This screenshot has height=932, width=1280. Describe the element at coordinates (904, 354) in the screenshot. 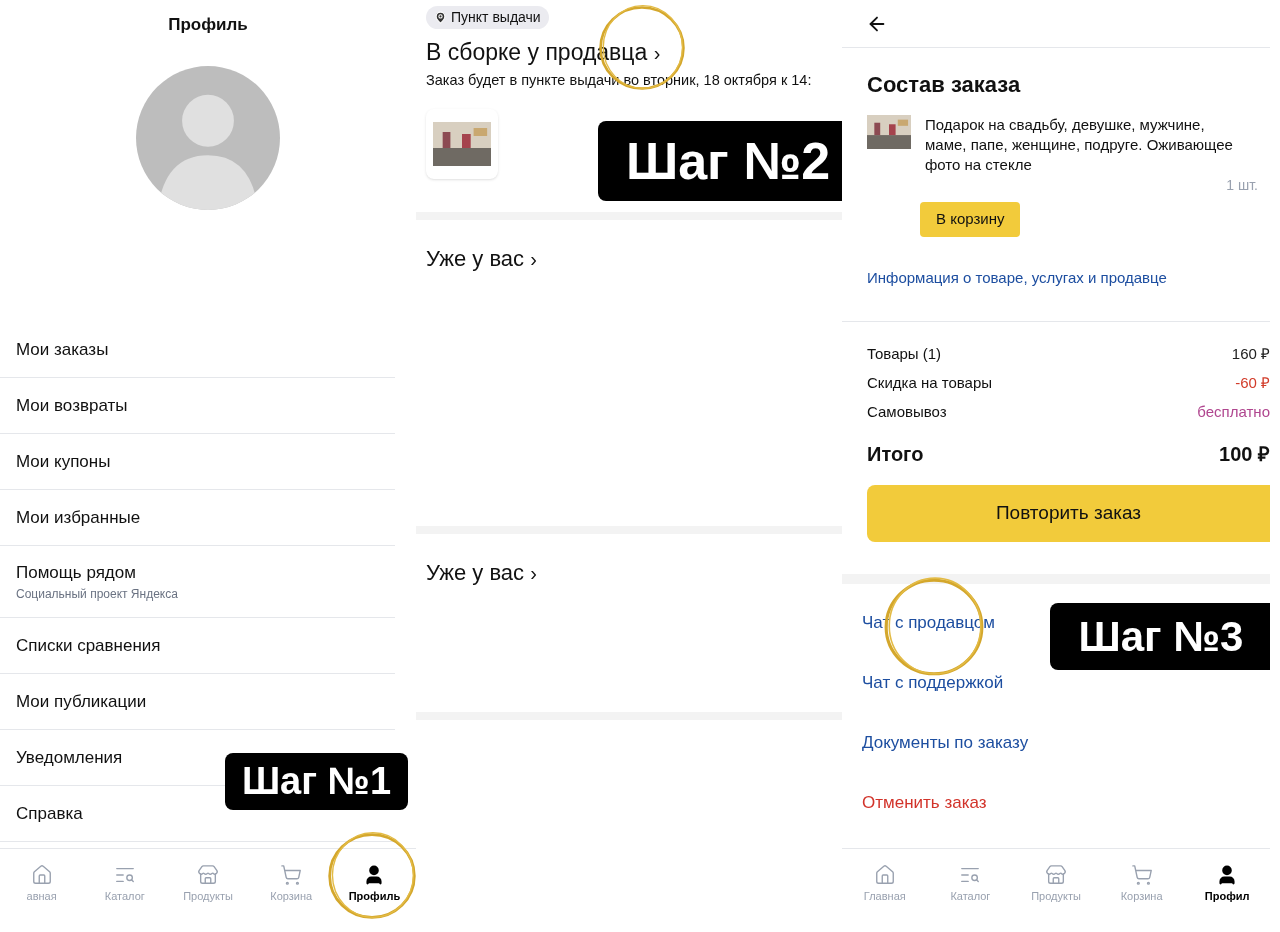

I see `summary-label: Товары (1)` at that location.